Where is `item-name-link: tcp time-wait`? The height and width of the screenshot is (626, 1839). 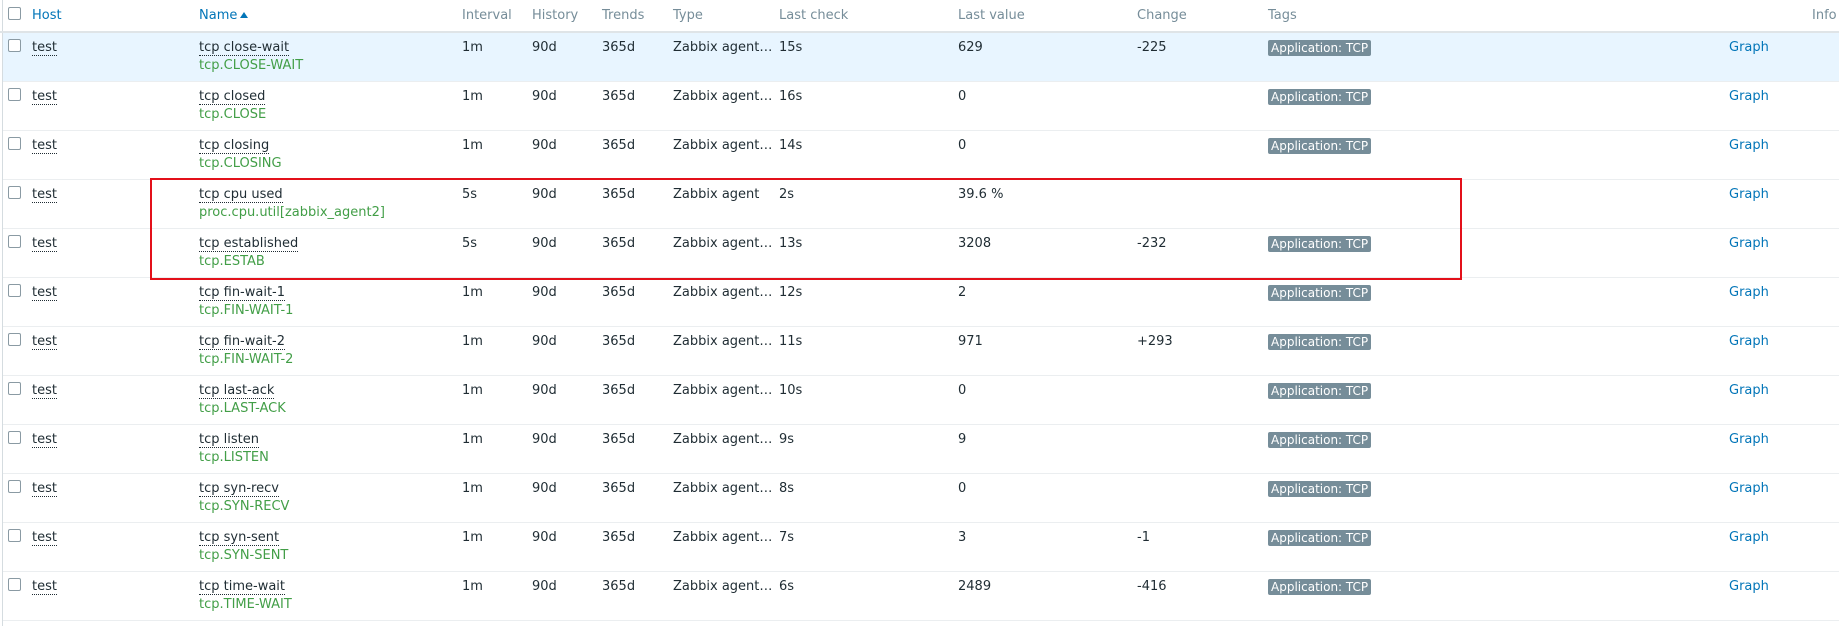
item-name-link: tcp time-wait is located at coordinates (242, 587).